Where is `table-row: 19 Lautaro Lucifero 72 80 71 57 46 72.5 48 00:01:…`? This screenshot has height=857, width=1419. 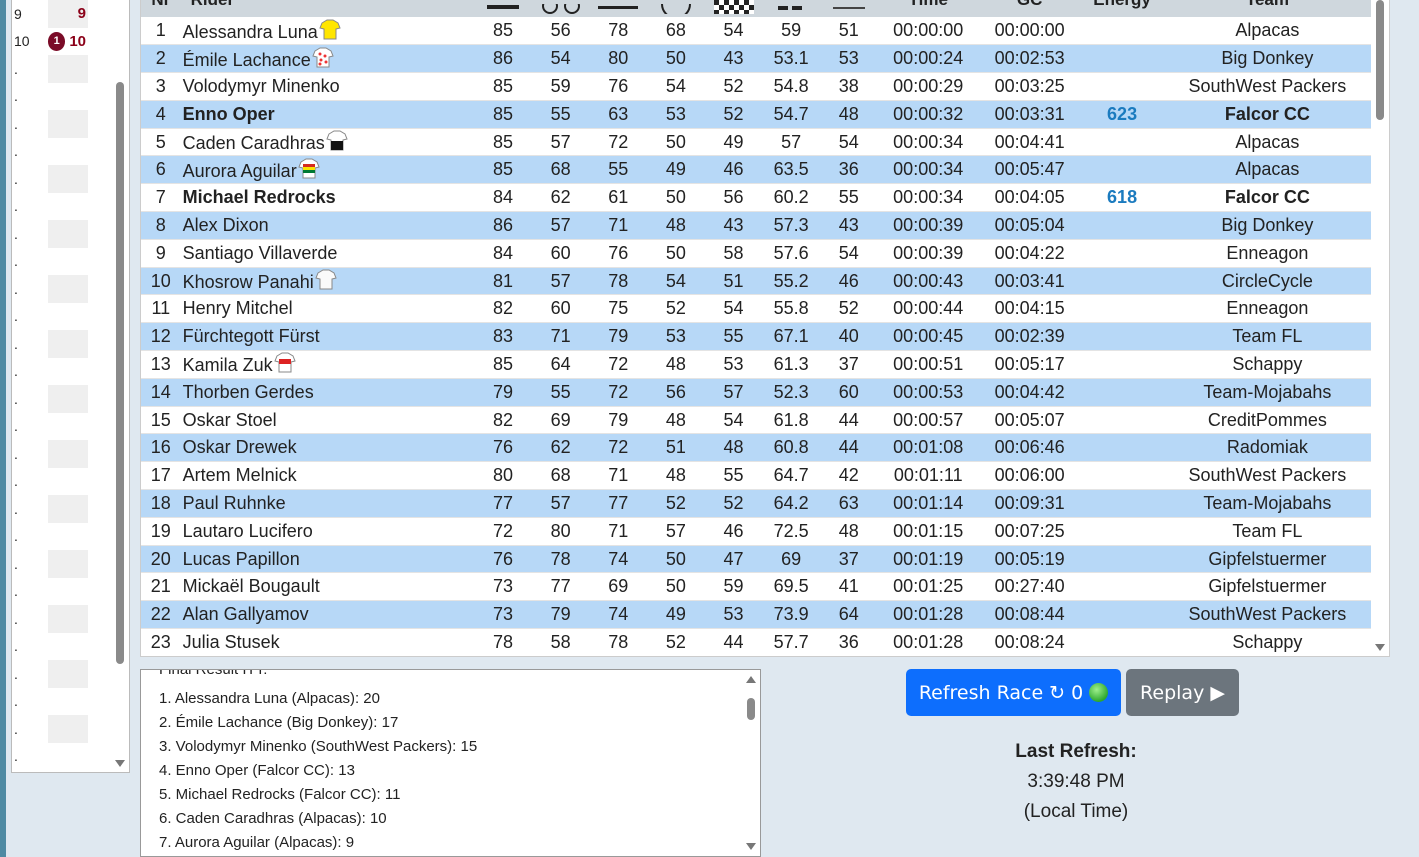 table-row: 19 Lautaro Lucifero 72 80 71 57 46 72.5 48 00:01:… is located at coordinates (756, 531).